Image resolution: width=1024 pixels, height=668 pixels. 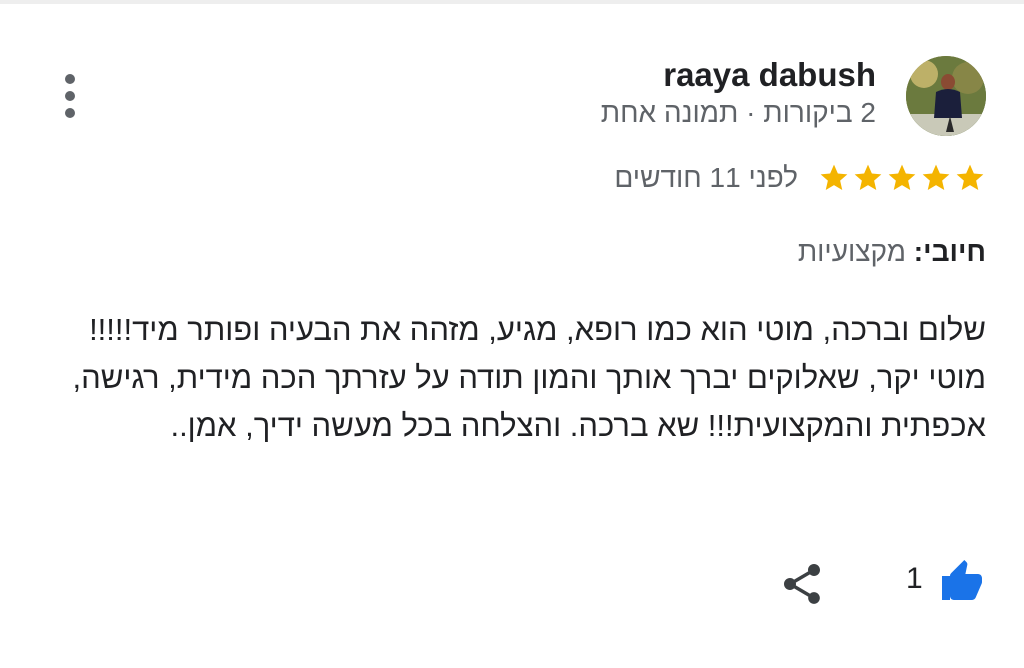 I want to click on thumb-up-icon, so click(x=962, y=580).